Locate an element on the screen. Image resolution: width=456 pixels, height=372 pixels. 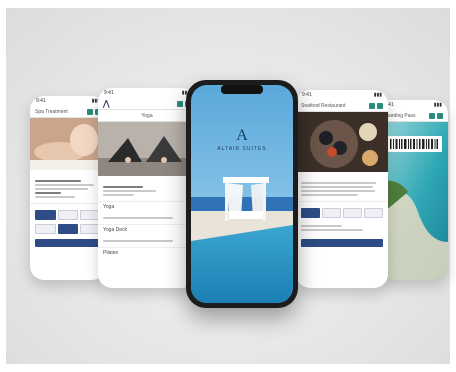
screen-title: Seafood Restaurant is located at coordinates (323, 105).